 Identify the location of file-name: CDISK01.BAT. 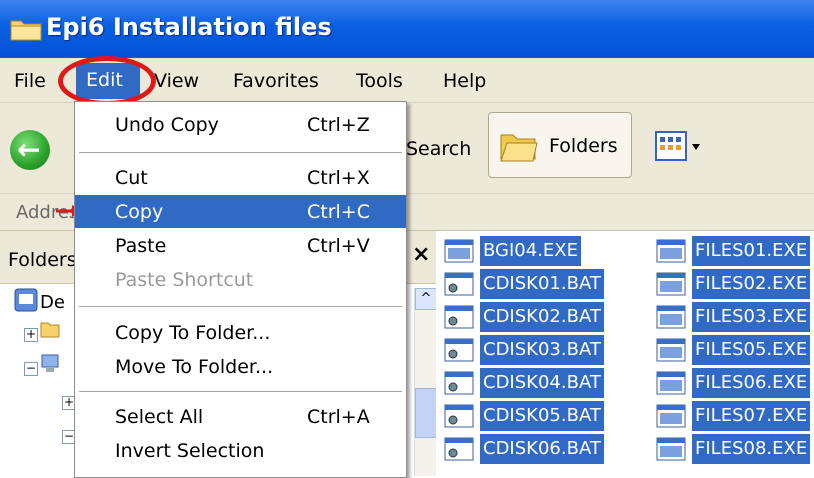
(542, 284).